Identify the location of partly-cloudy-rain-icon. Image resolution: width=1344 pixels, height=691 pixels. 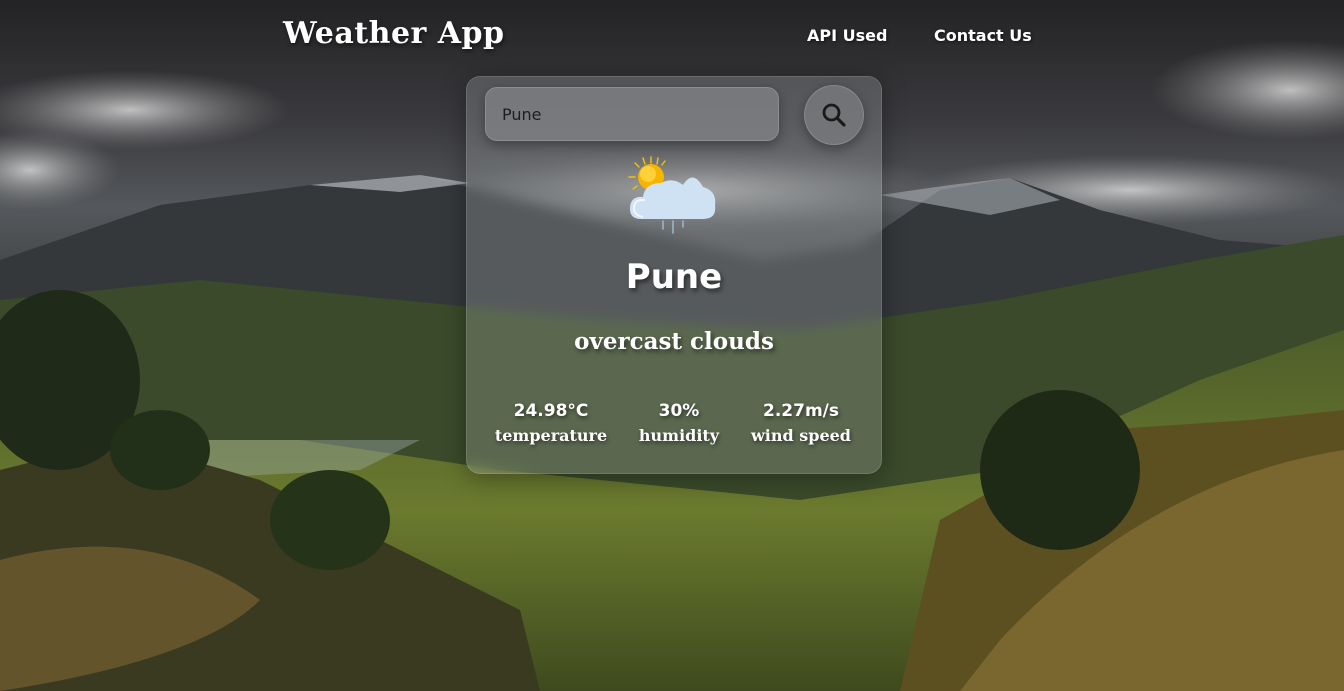
(672, 195).